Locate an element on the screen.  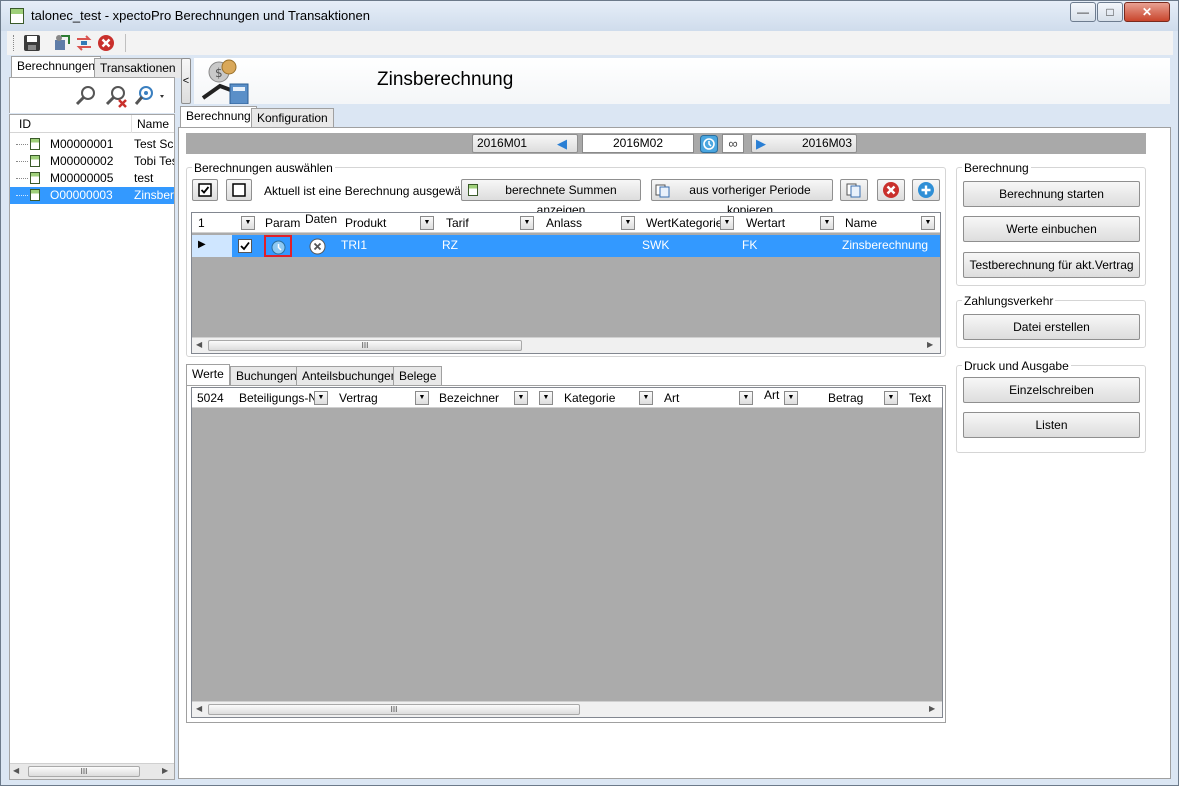
param-cell-highlight is located at coordinates (278, 246).